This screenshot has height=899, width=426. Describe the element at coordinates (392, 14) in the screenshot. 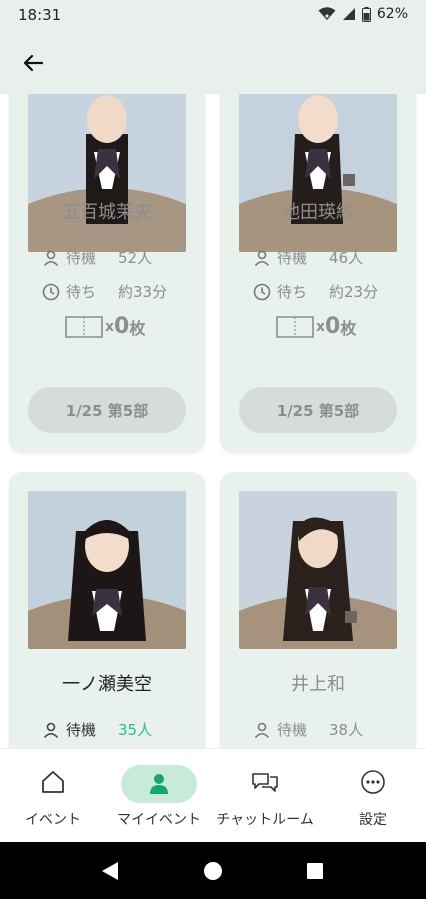

I see `battery-level: 62%` at that location.